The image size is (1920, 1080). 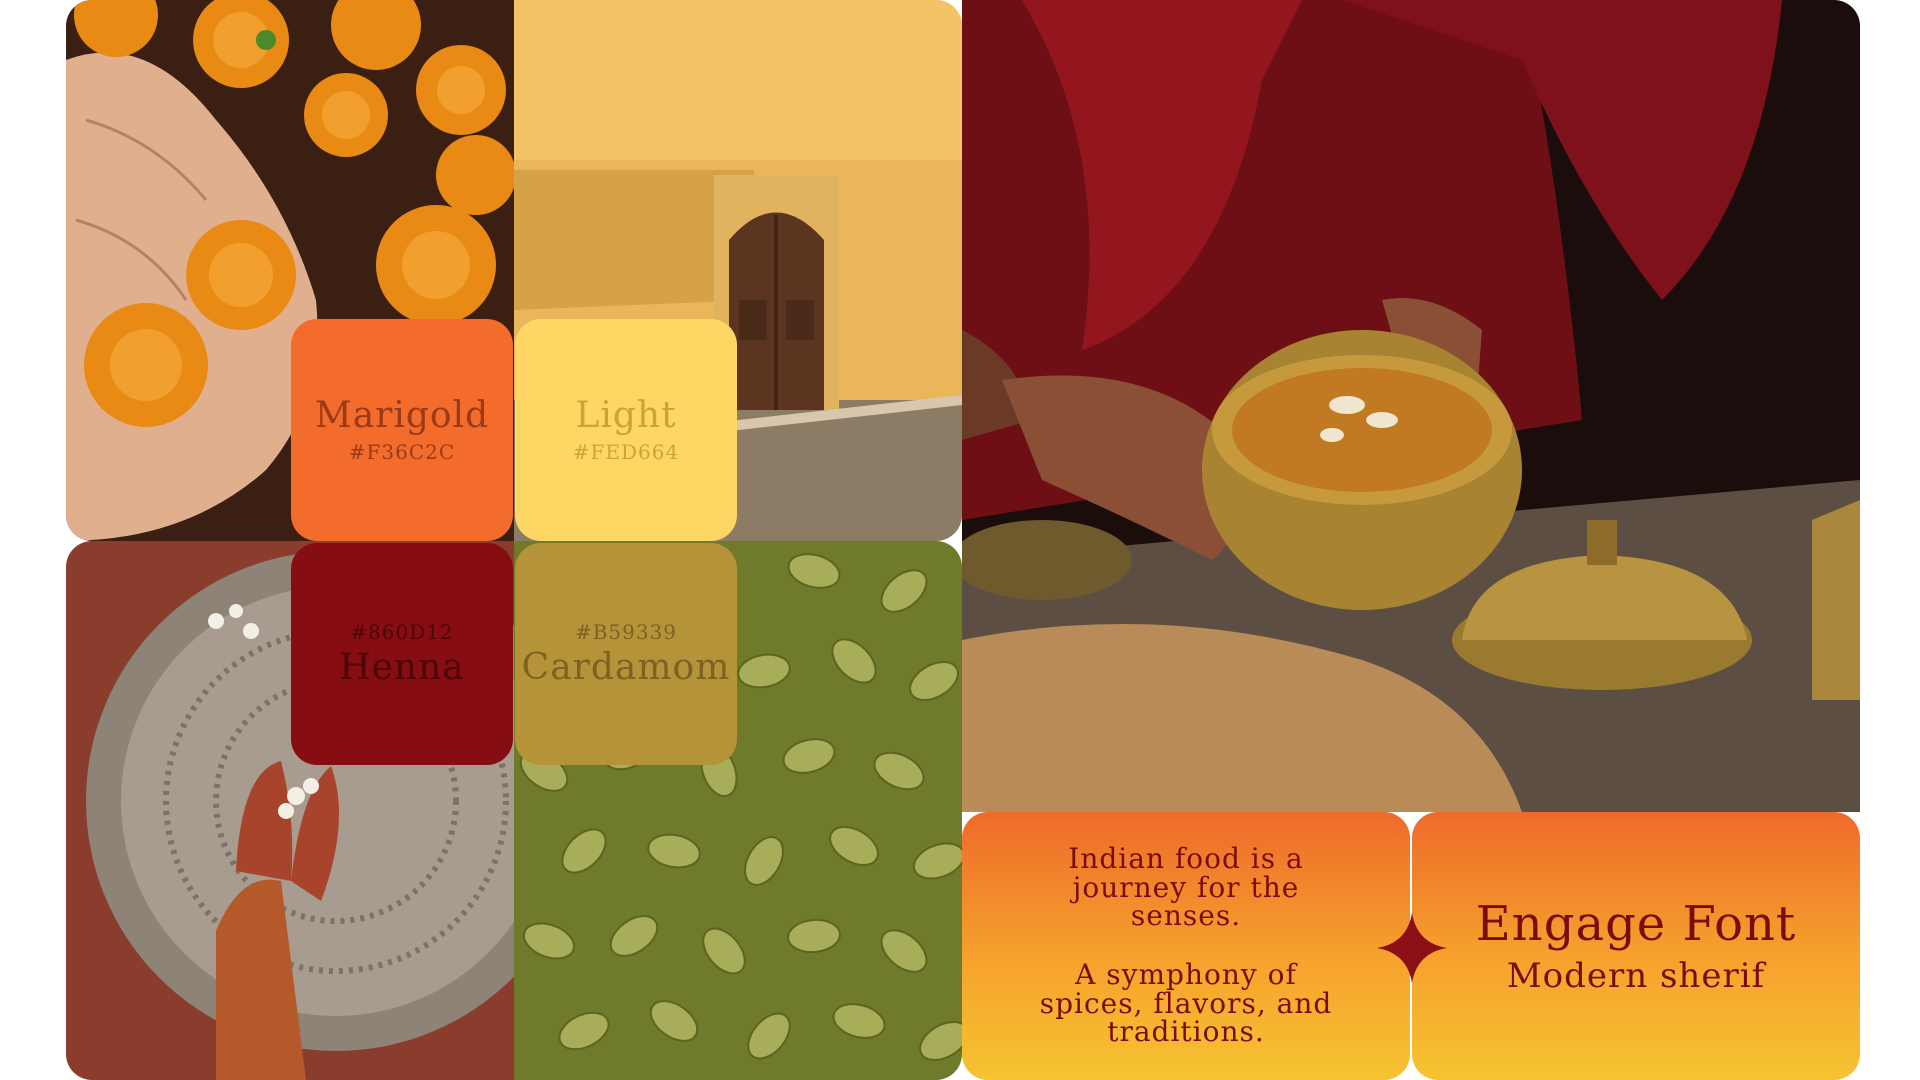 I want to click on swatch-light-hex: #FED664, so click(x=626, y=451).